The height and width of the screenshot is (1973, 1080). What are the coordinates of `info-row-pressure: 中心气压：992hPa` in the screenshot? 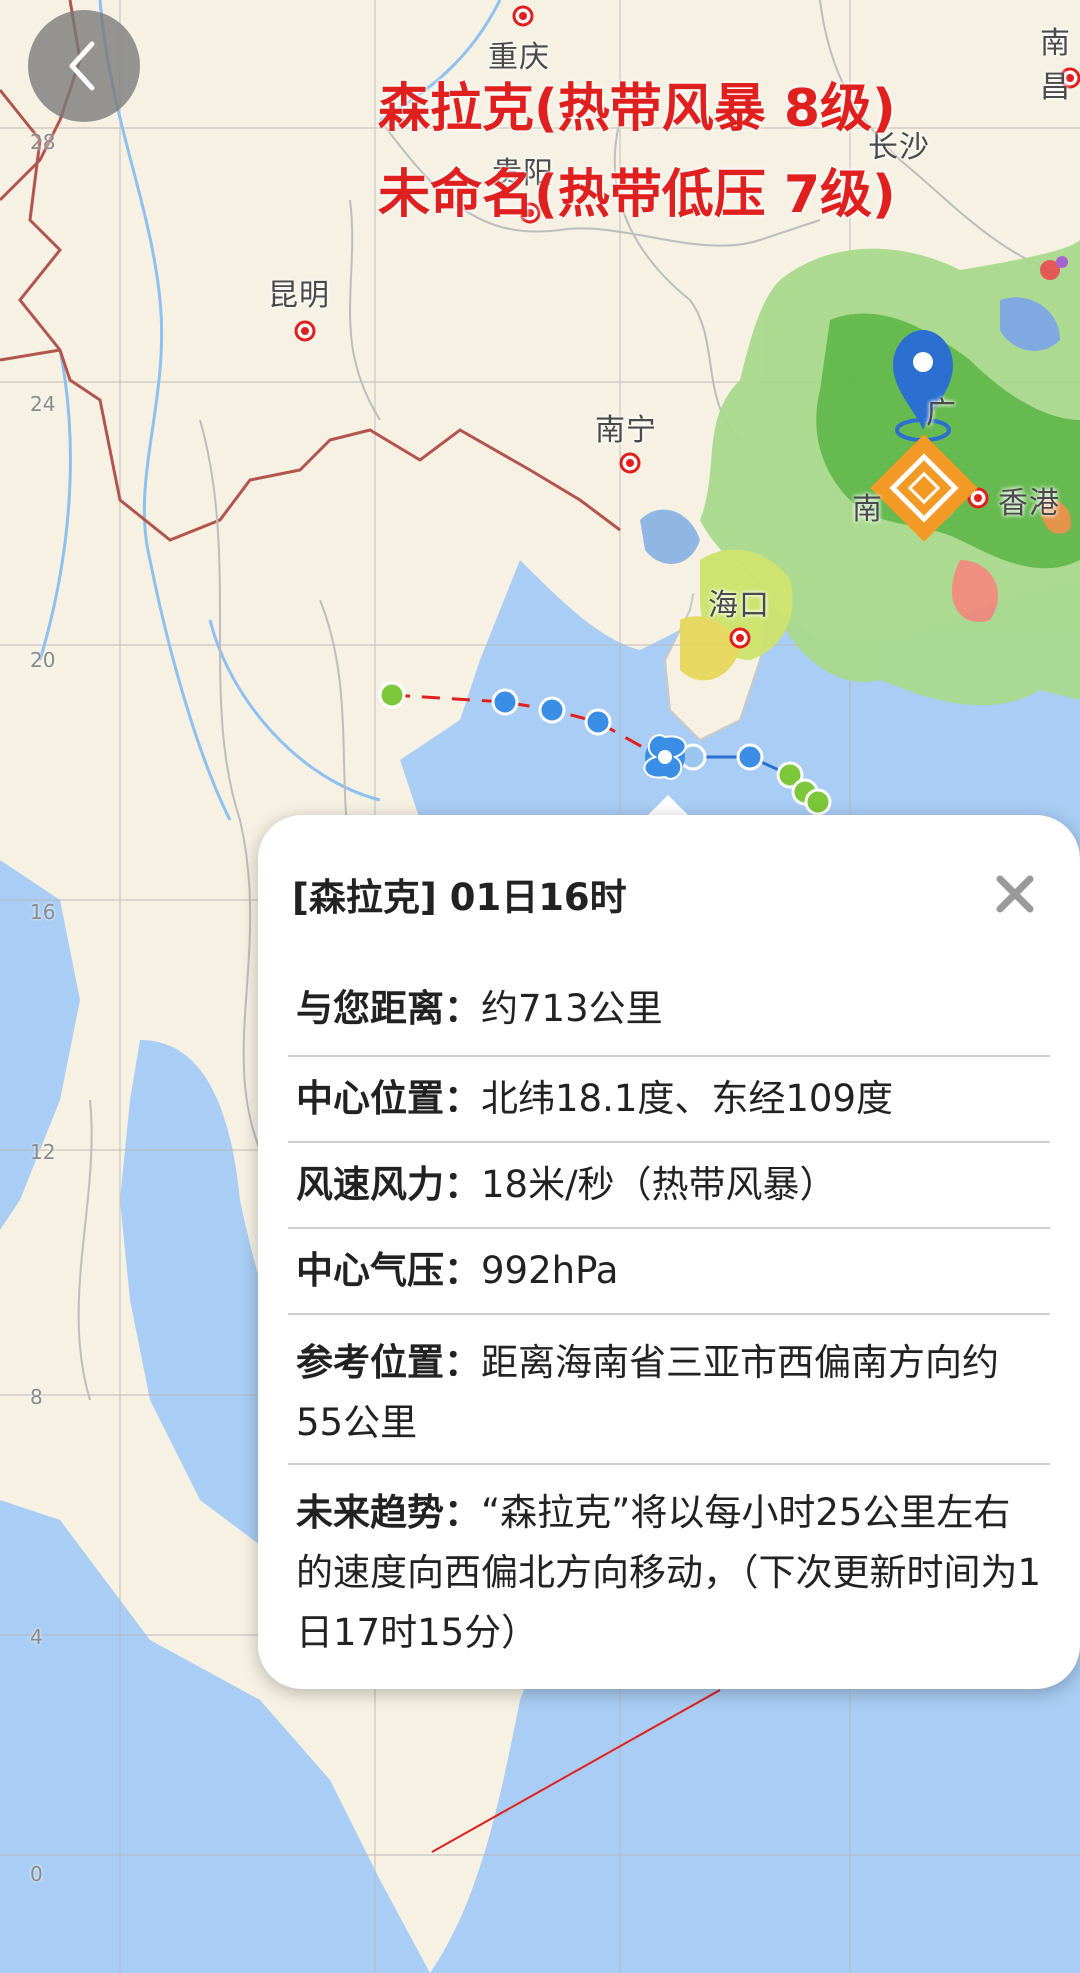 It's located at (669, 1272).